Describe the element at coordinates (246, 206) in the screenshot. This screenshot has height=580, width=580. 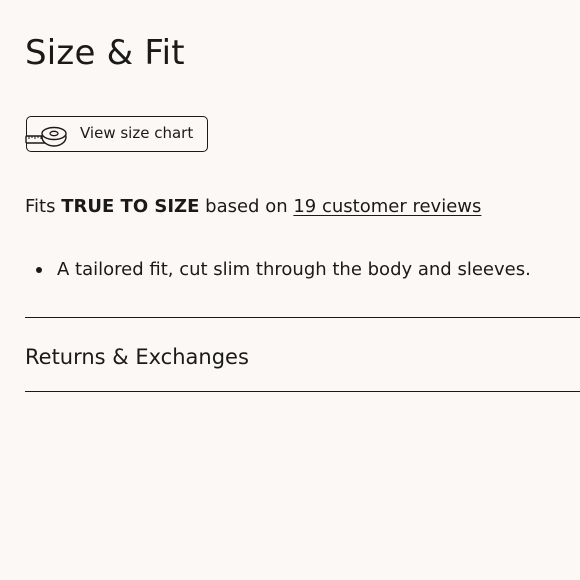
I see `fit-middle-text: based on` at that location.